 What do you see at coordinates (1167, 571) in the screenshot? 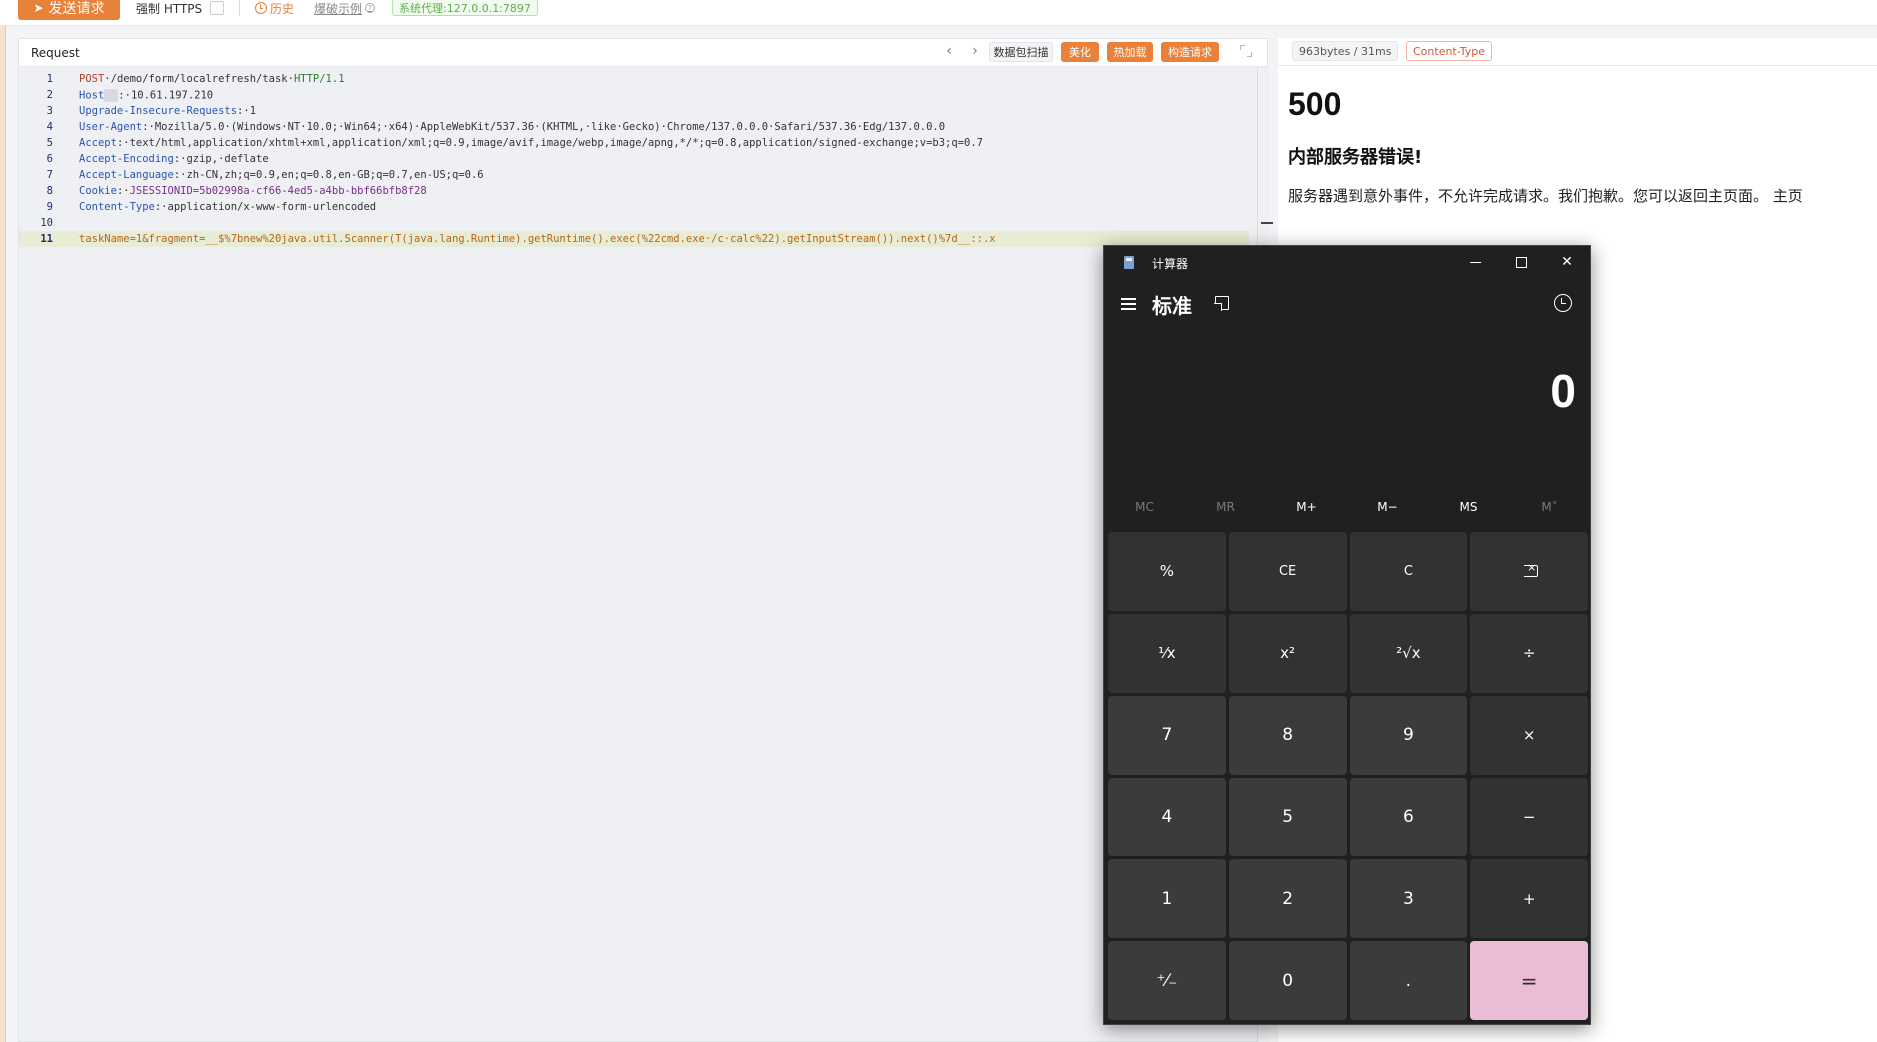
I see `percent-key: %` at bounding box center [1167, 571].